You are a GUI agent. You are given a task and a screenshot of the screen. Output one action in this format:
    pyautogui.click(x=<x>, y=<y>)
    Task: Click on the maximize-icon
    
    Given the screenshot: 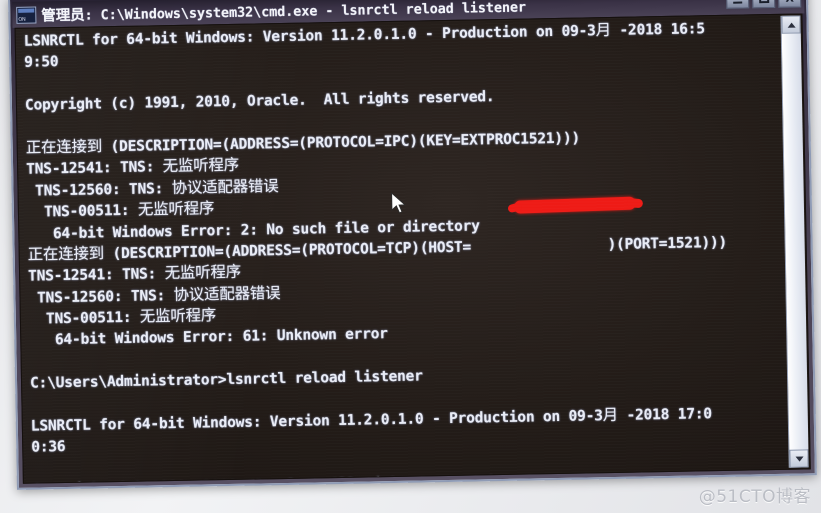 What is the action you would take?
    pyautogui.click(x=763, y=2)
    